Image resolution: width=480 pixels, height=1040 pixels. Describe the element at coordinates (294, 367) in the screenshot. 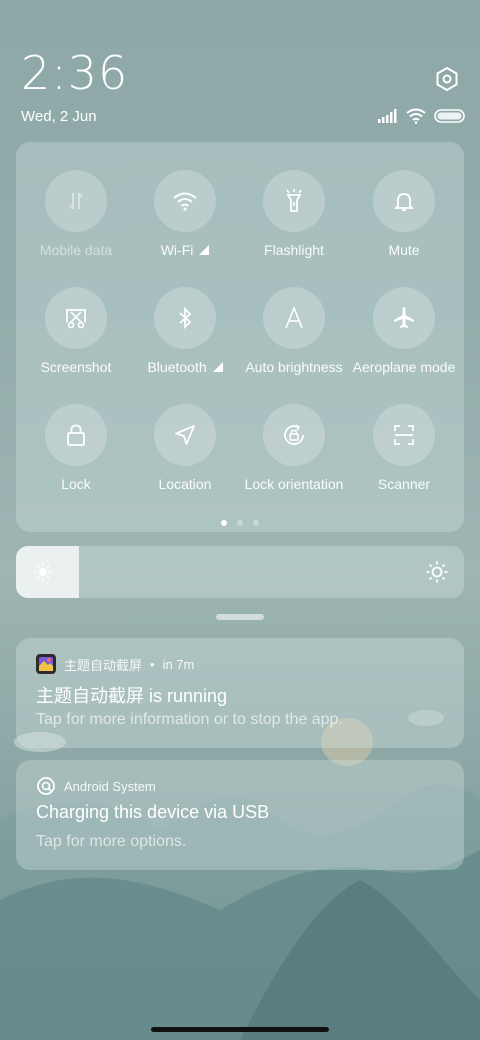

I see `tile-label: Auto brightness` at that location.